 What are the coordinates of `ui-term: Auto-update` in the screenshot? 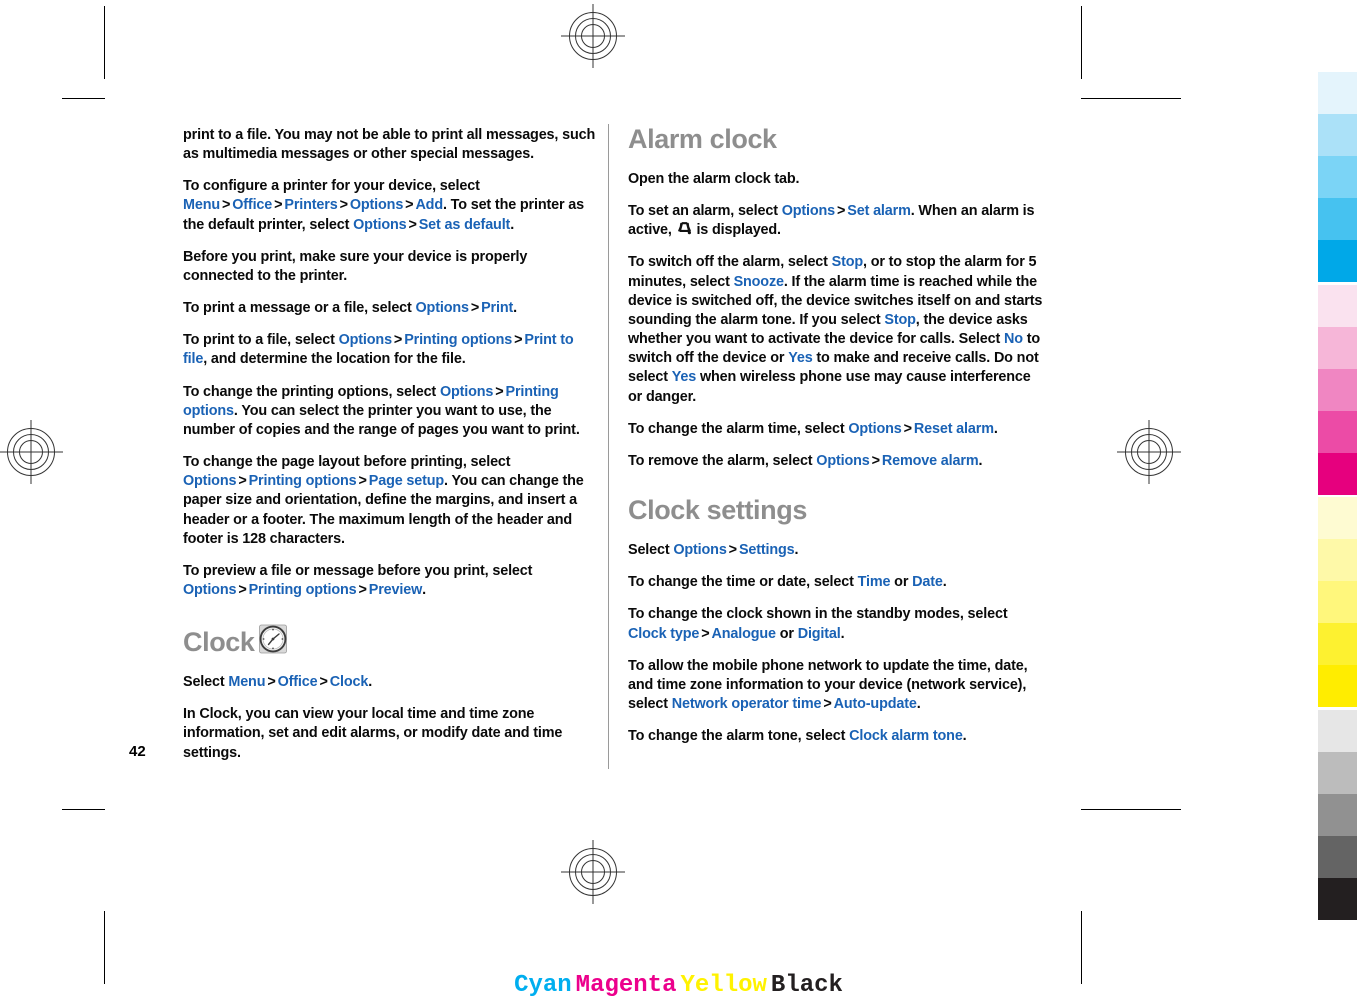 It's located at (875, 703).